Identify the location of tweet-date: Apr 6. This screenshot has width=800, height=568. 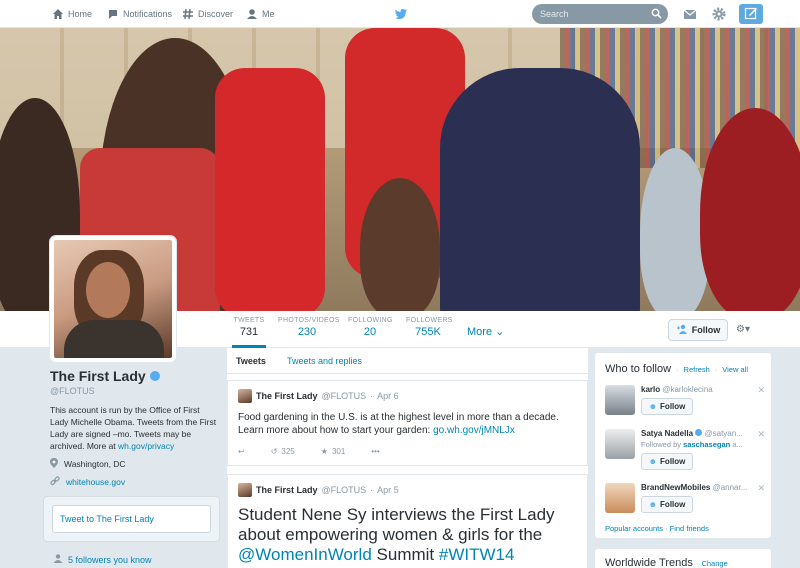
(388, 396).